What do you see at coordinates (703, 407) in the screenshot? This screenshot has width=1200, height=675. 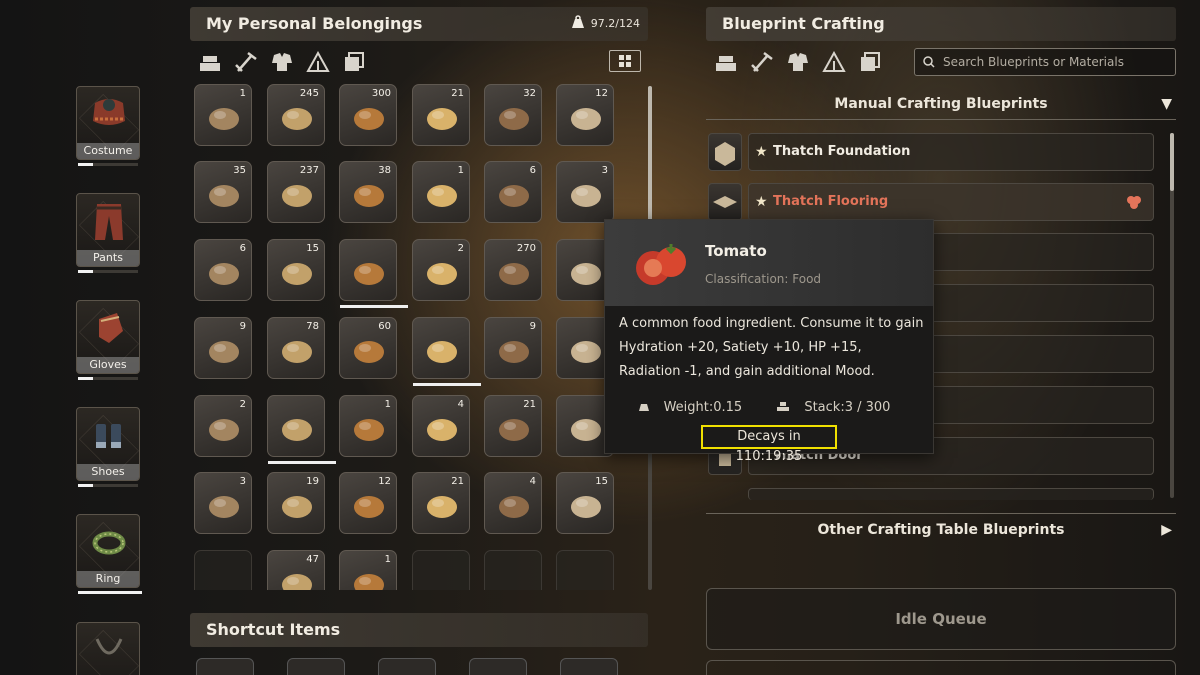 I see `tooltip-weight: Weight:0.15` at bounding box center [703, 407].